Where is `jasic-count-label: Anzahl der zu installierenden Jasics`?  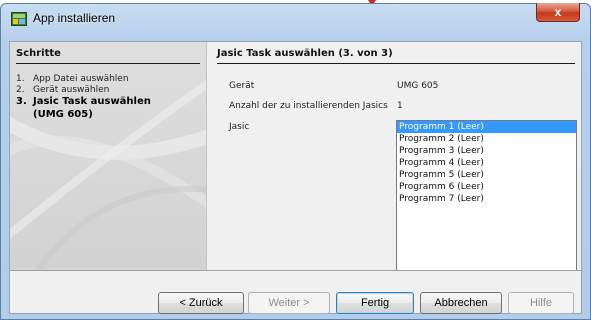 jasic-count-label: Anzahl der zu installierenden Jasics is located at coordinates (308, 106).